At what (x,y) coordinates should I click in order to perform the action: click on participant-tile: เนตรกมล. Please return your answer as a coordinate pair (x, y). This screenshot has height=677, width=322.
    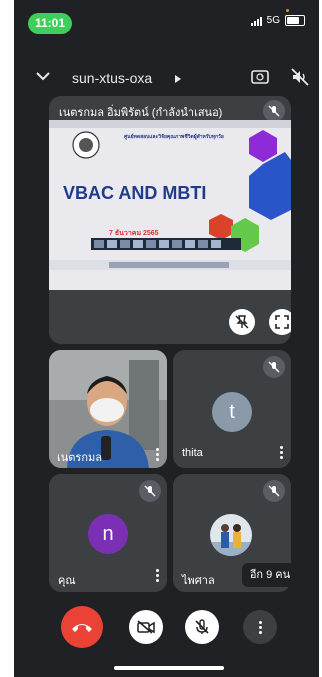
    Looking at the image, I should click on (108, 409).